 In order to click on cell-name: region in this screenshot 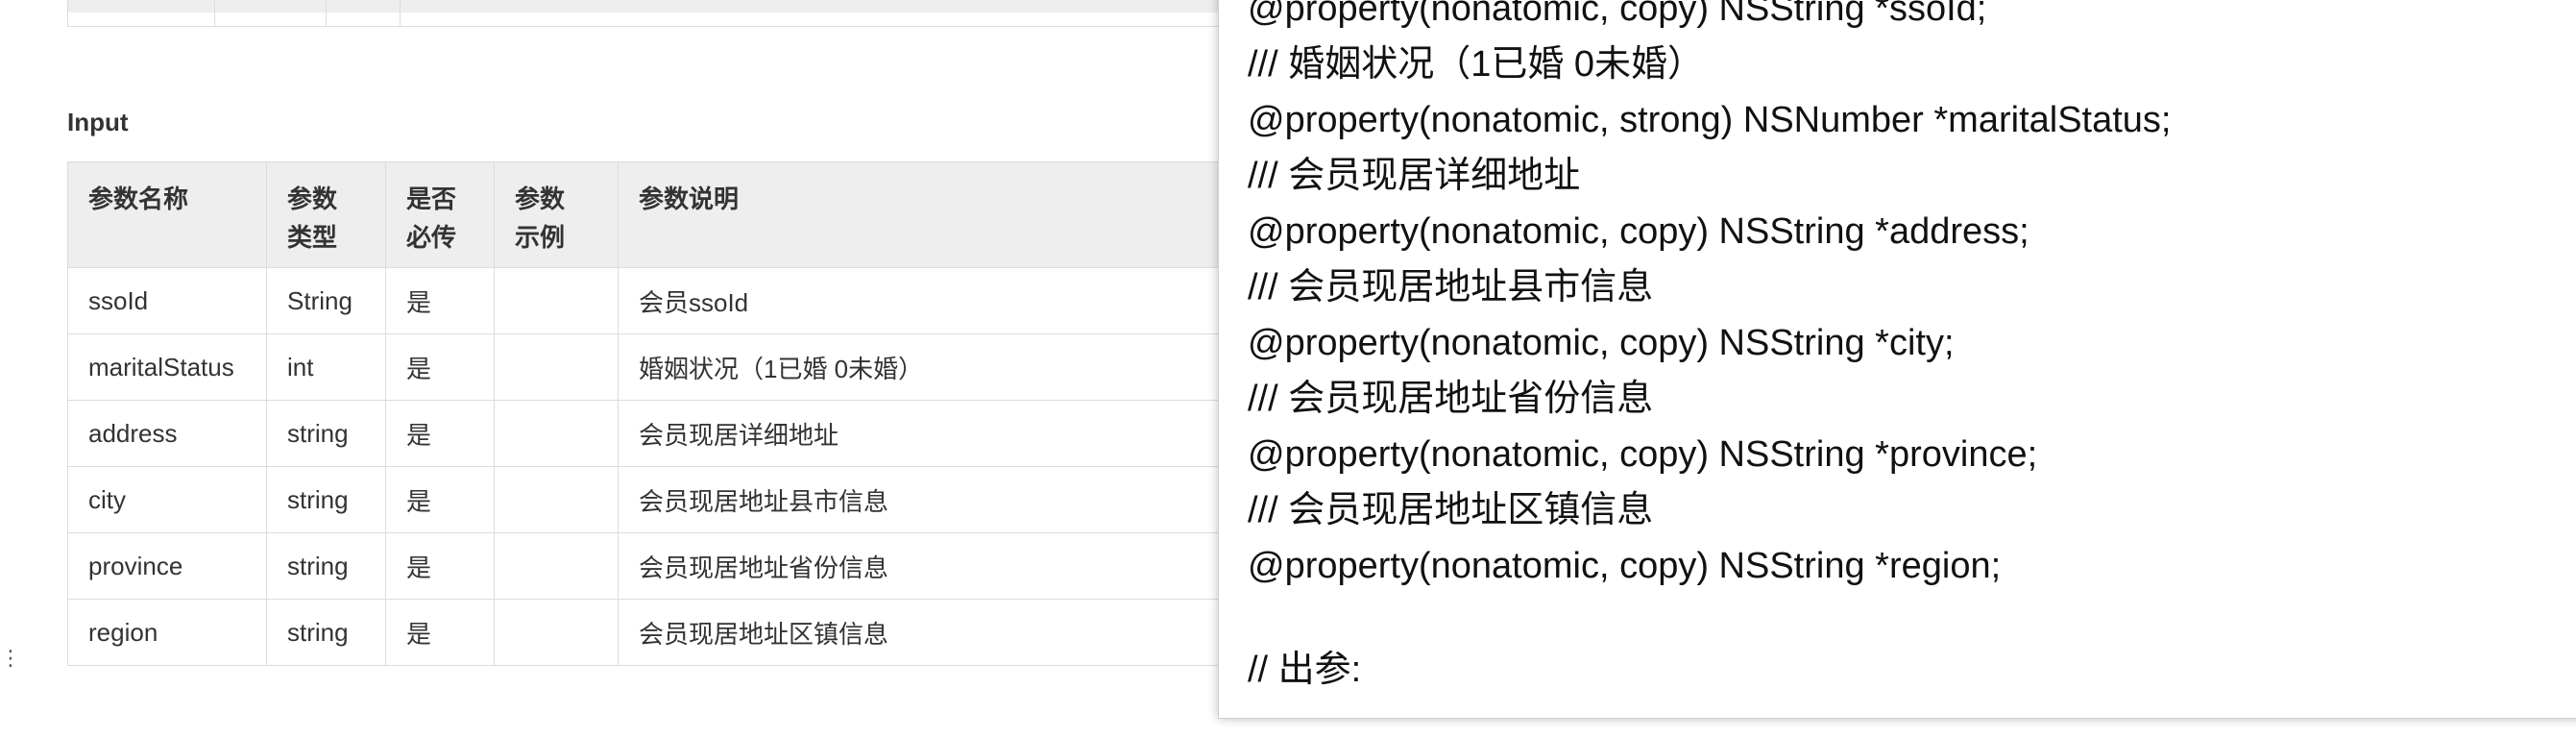, I will do `click(167, 632)`.